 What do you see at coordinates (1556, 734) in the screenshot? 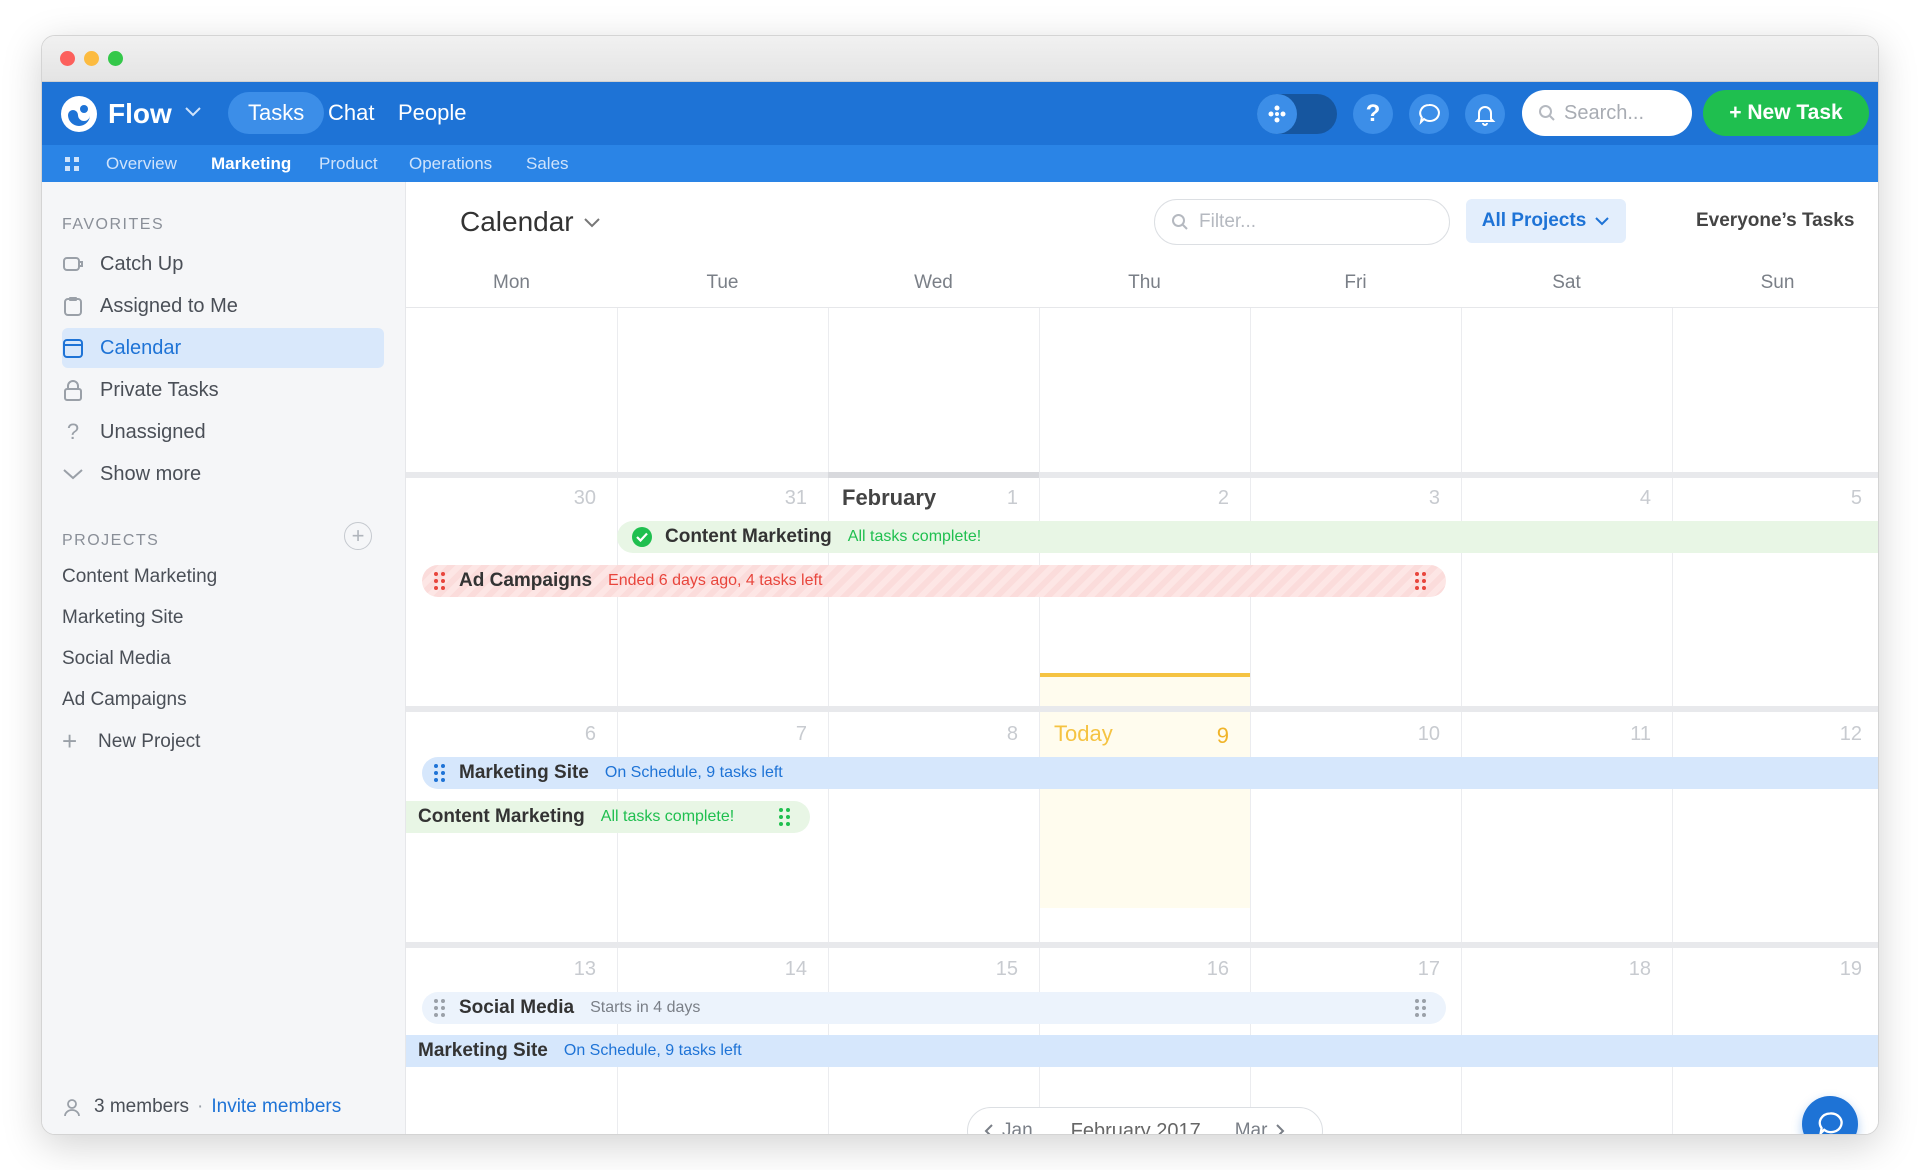
I see `day-number: 11` at bounding box center [1556, 734].